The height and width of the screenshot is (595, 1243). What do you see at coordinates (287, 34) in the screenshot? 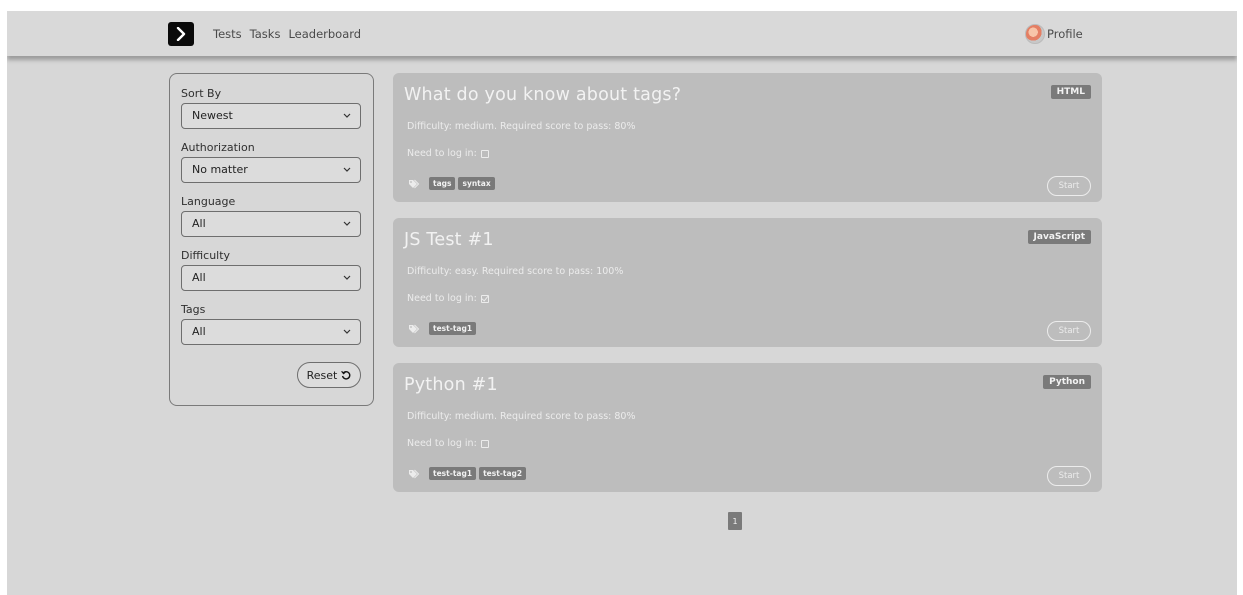
I see `nav-links: Tests Tasks Leaderboard` at bounding box center [287, 34].